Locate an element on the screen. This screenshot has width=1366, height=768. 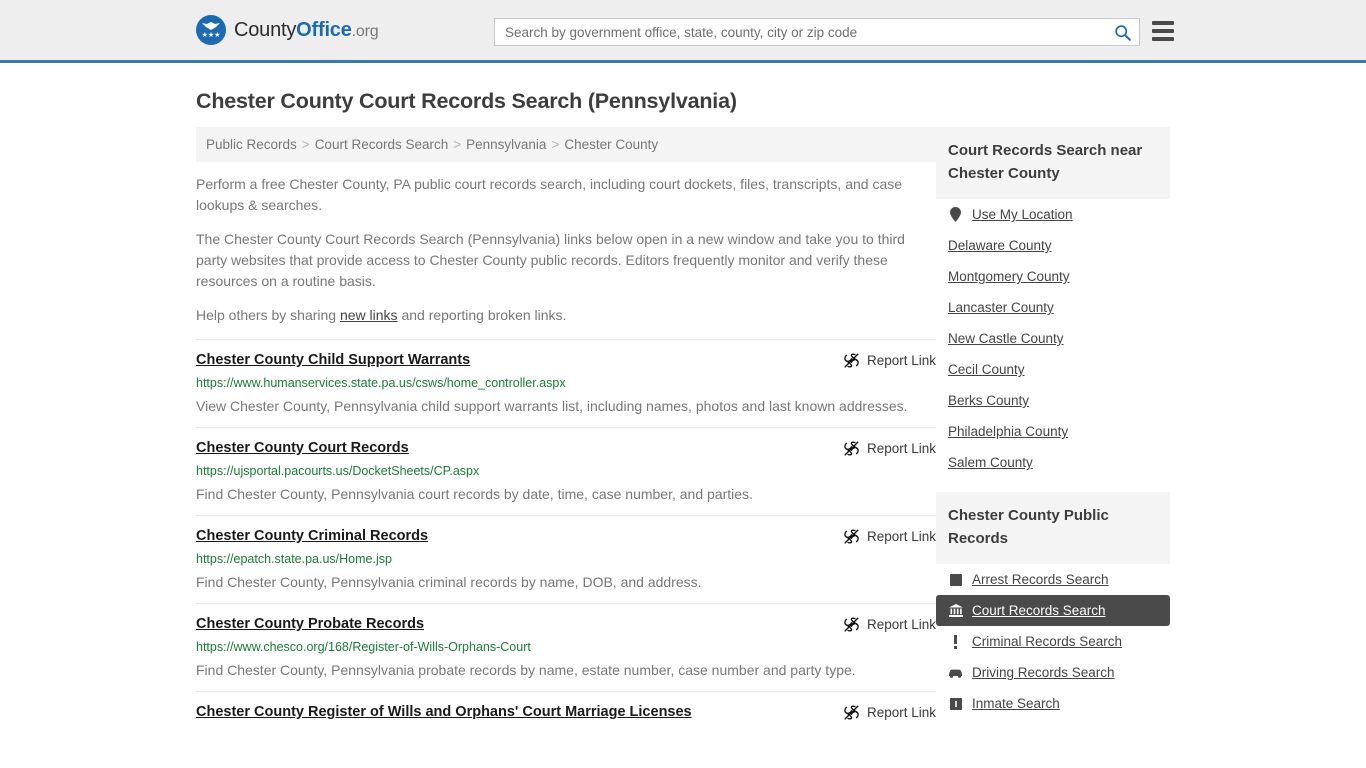
sidebar-item-label: Arrest Records Search is located at coordinates (1040, 579).